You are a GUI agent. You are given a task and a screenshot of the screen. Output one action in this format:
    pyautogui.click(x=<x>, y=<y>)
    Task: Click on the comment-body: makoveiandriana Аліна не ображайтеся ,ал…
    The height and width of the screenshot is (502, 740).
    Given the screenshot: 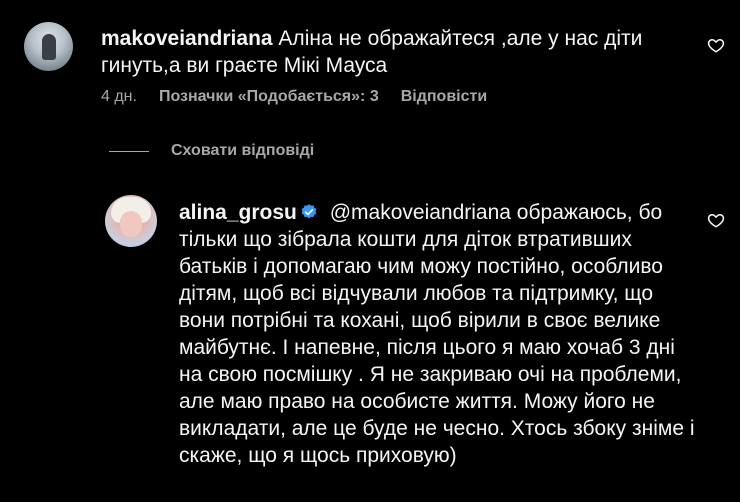 What is the action you would take?
    pyautogui.click(x=391, y=52)
    